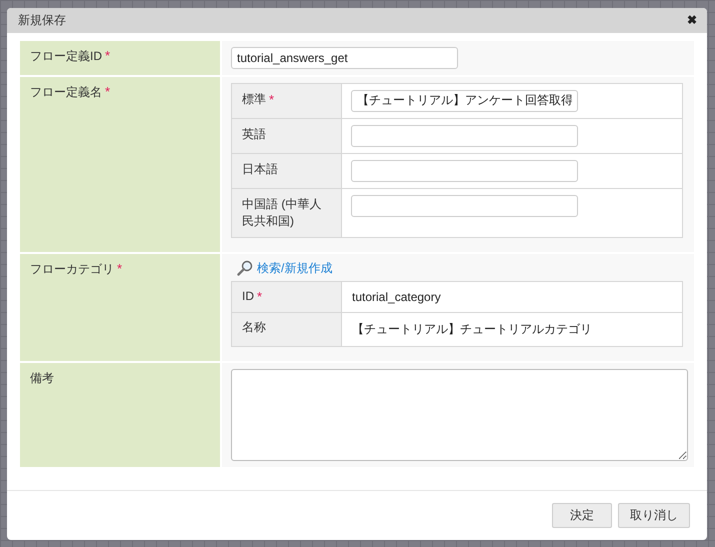  What do you see at coordinates (582, 515) in the screenshot?
I see `dialog-button: 決定` at bounding box center [582, 515].